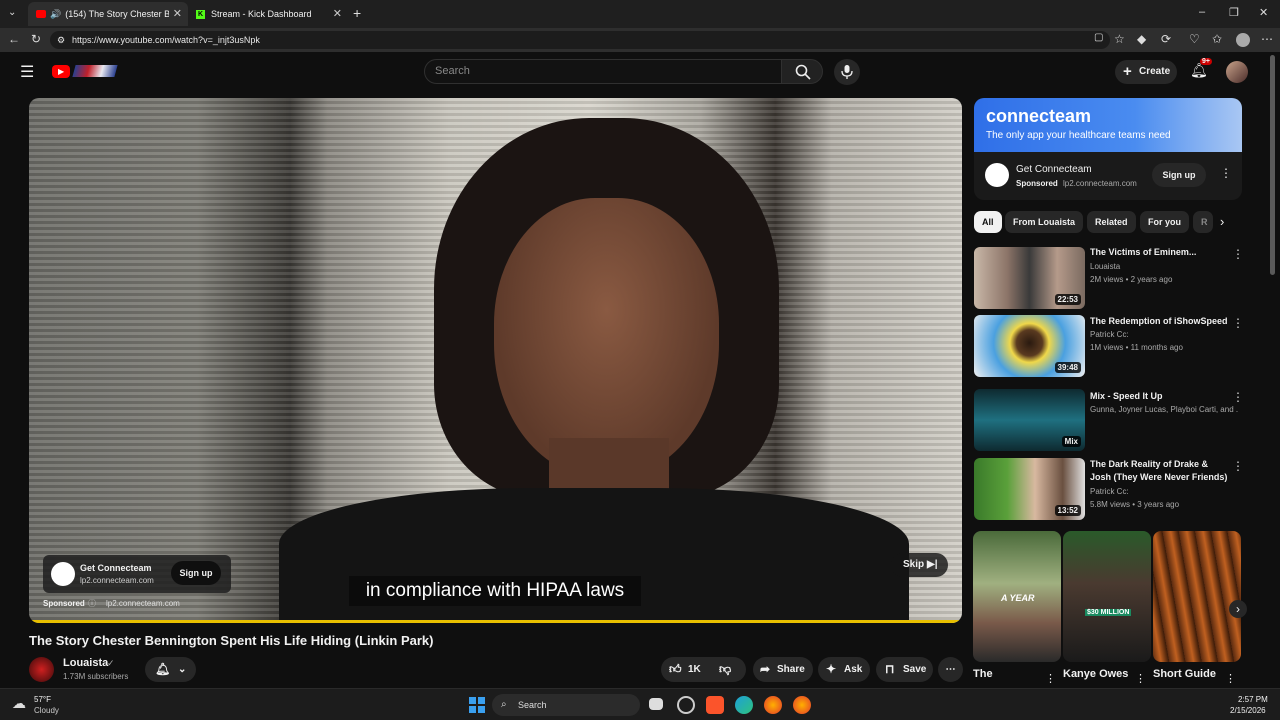 Image resolution: width=1280 pixels, height=720 pixels. Describe the element at coordinates (988, 222) in the screenshot. I see `chip-all: All` at that location.